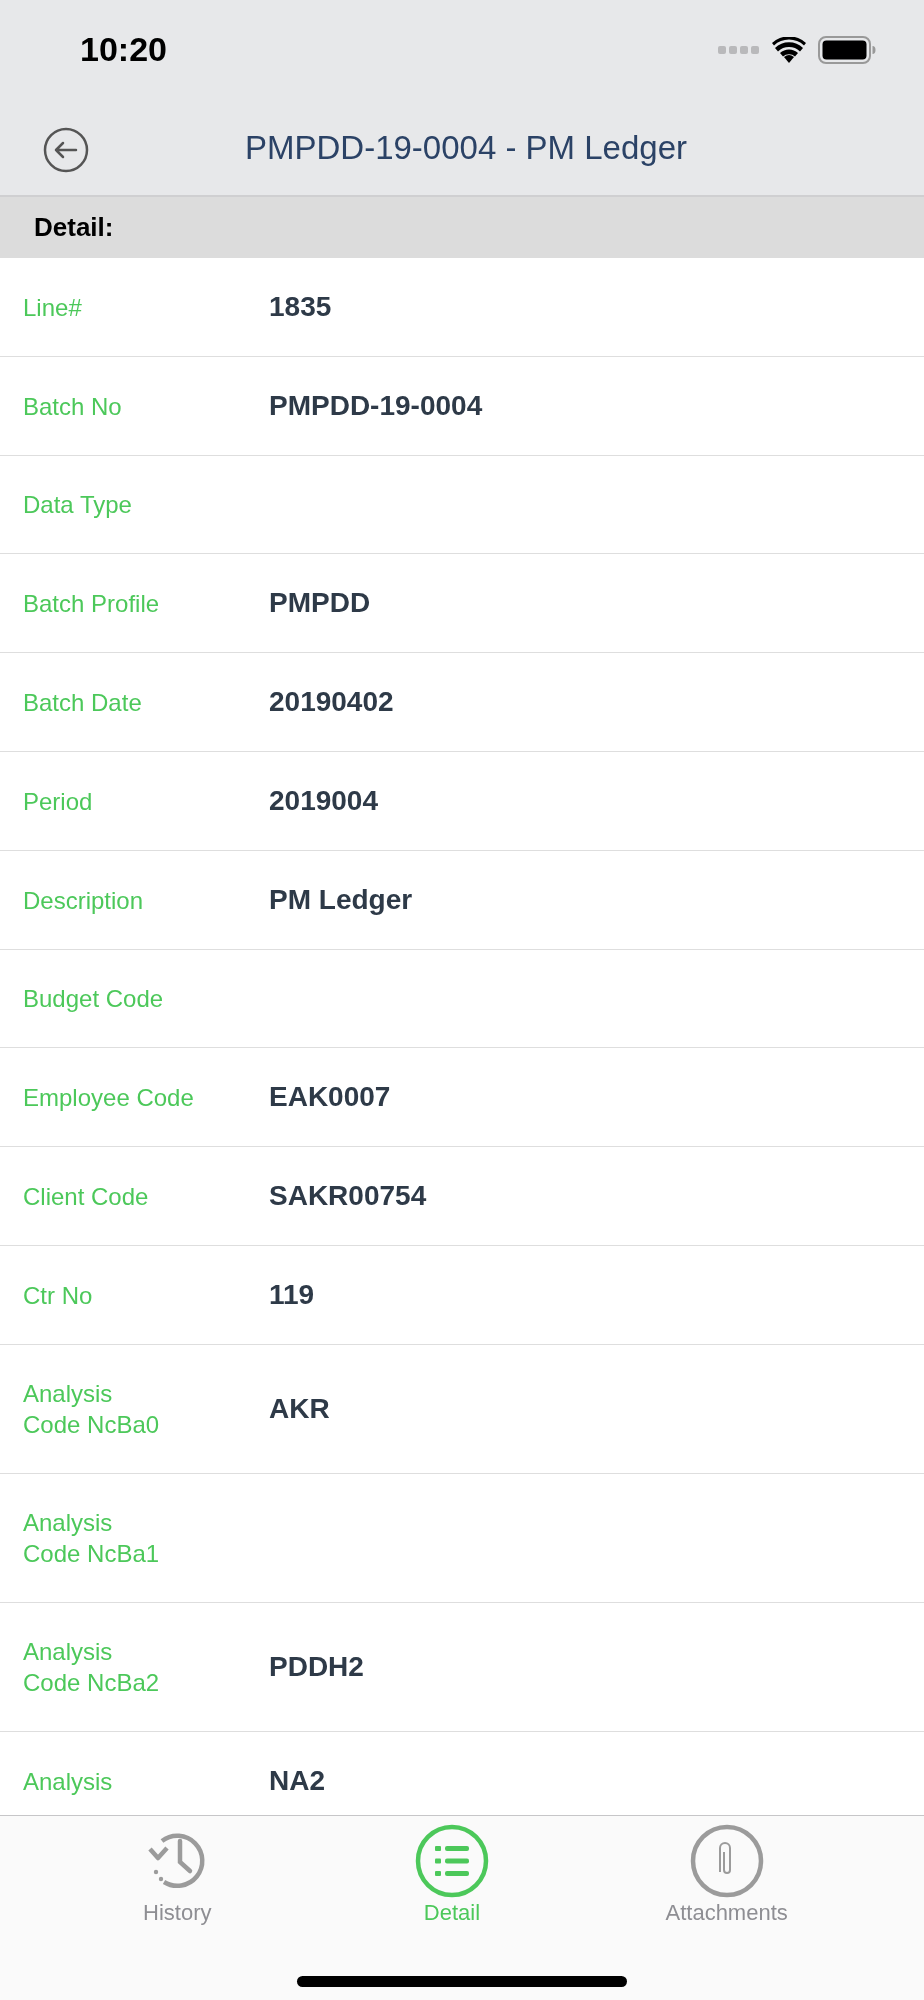 The height and width of the screenshot is (2000, 924). I want to click on screen-title: PMPDD-19-0004 - PM Ledger, so click(466, 147).